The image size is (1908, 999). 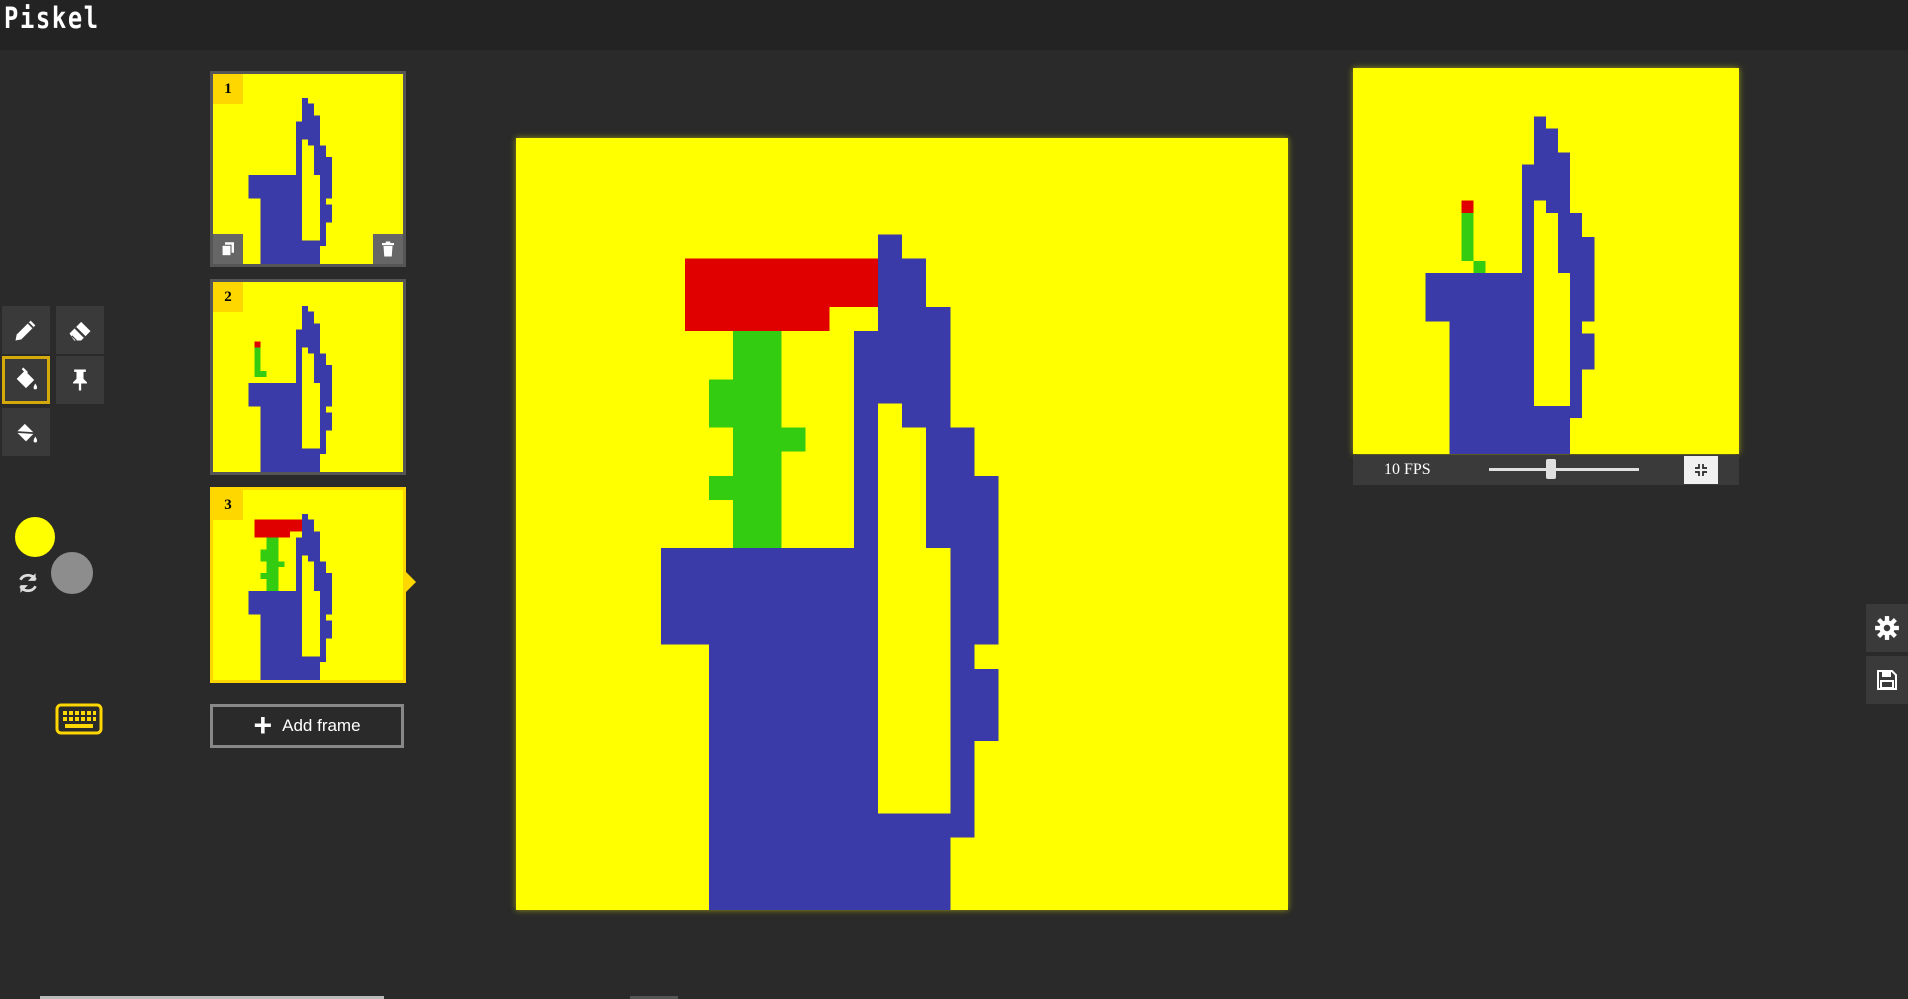 What do you see at coordinates (1510, 285) in the screenshot?
I see `preview-image` at bounding box center [1510, 285].